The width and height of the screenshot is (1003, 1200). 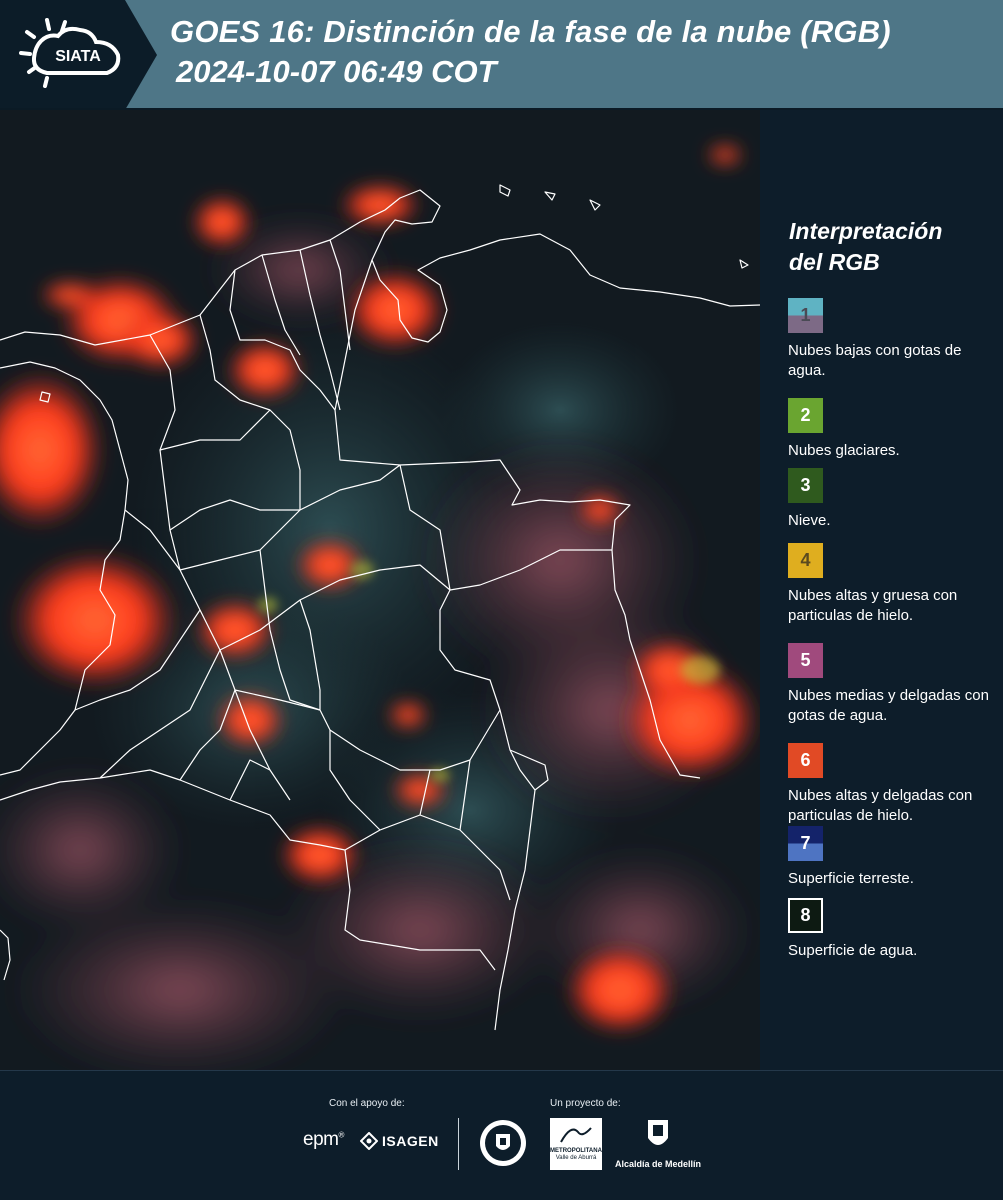 I want to click on legend-label: Nieve., so click(x=809, y=520).